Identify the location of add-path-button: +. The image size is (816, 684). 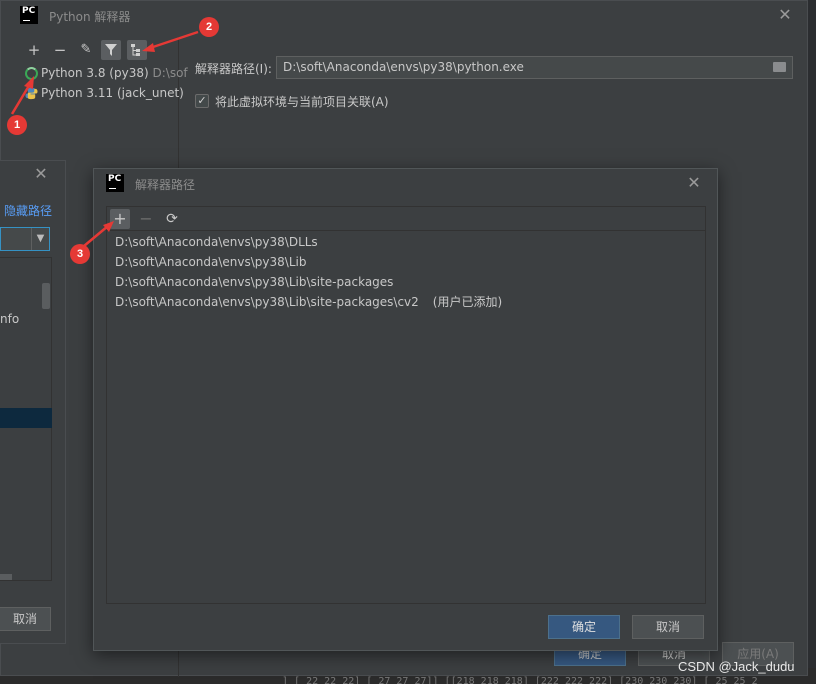
(120, 219).